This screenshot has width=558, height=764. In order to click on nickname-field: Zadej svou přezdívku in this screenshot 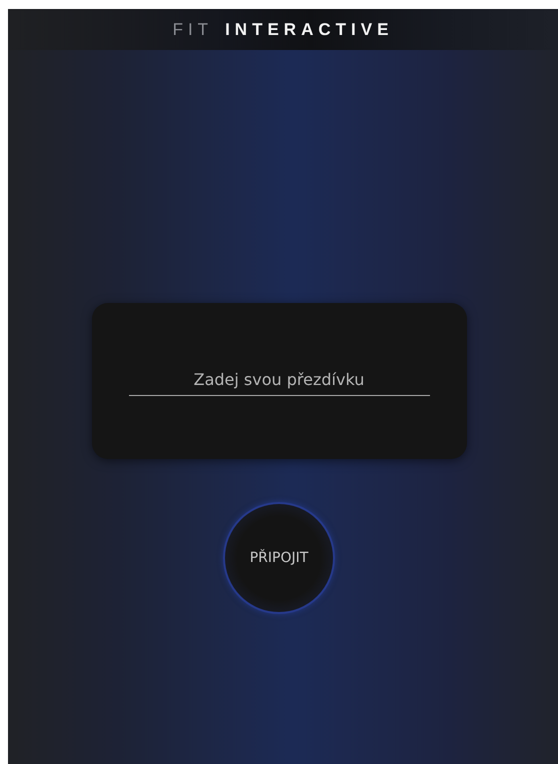, I will do `click(279, 381)`.